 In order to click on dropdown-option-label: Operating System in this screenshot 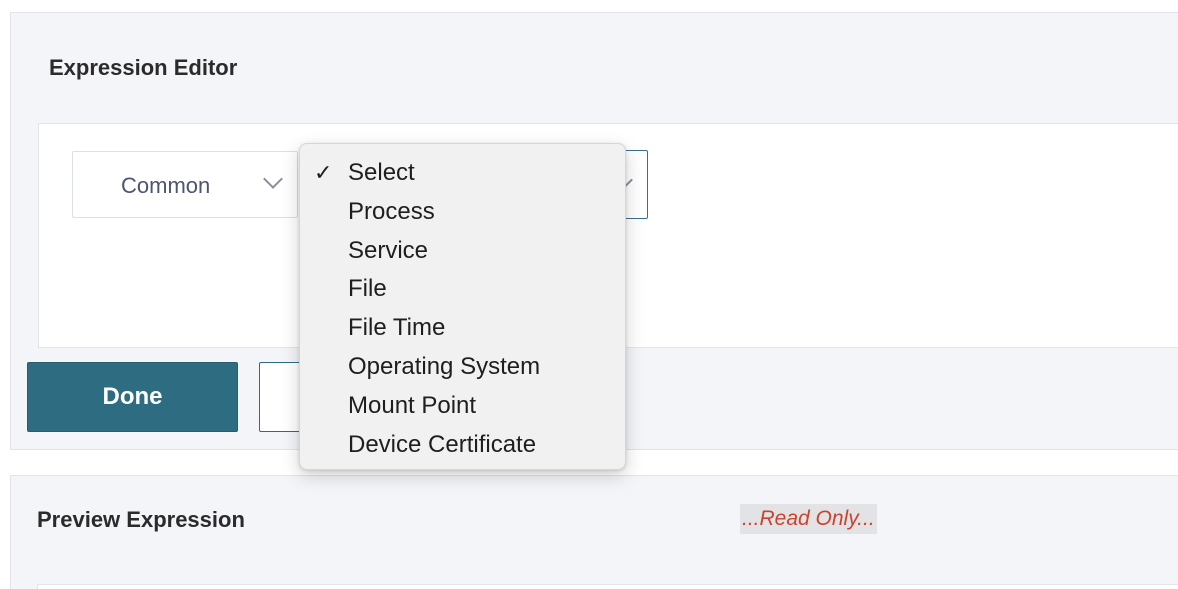, I will do `click(444, 366)`.